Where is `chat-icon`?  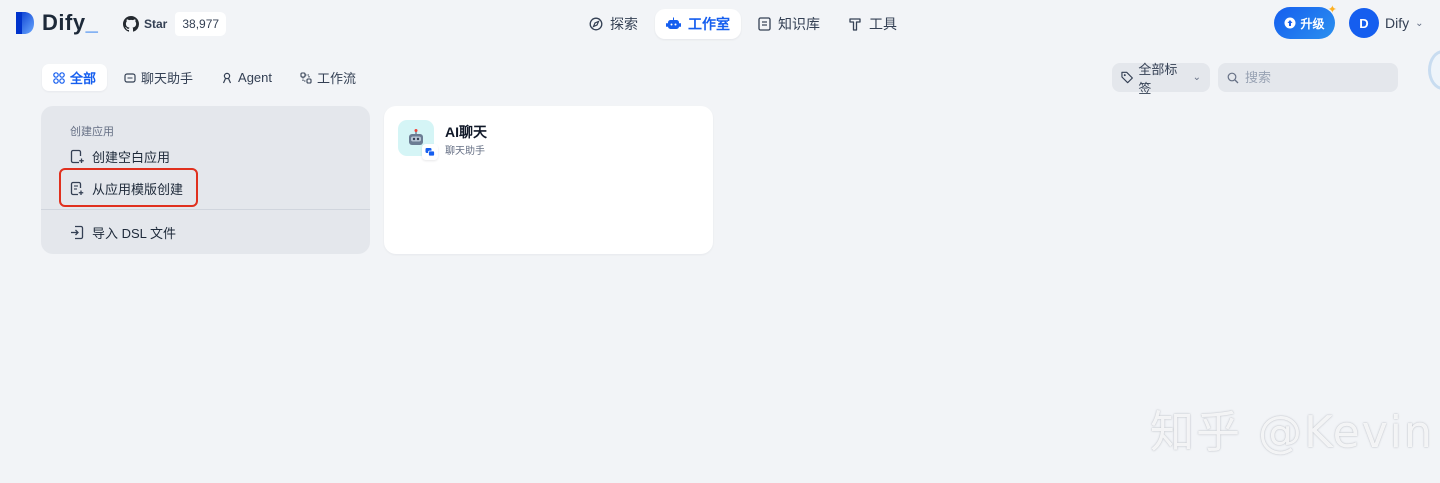
chat-icon is located at coordinates (130, 77).